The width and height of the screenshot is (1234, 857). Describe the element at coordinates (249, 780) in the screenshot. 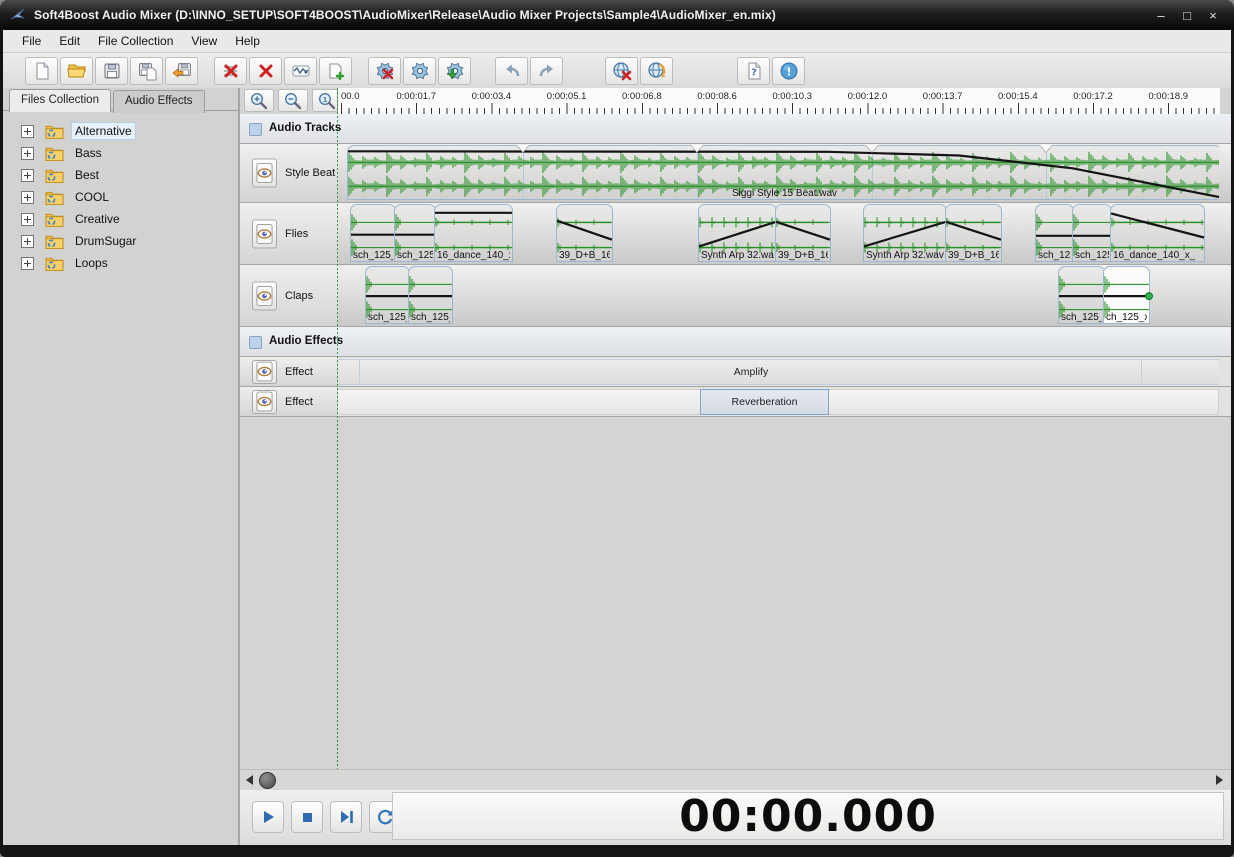

I see `scroll-left-icon` at that location.